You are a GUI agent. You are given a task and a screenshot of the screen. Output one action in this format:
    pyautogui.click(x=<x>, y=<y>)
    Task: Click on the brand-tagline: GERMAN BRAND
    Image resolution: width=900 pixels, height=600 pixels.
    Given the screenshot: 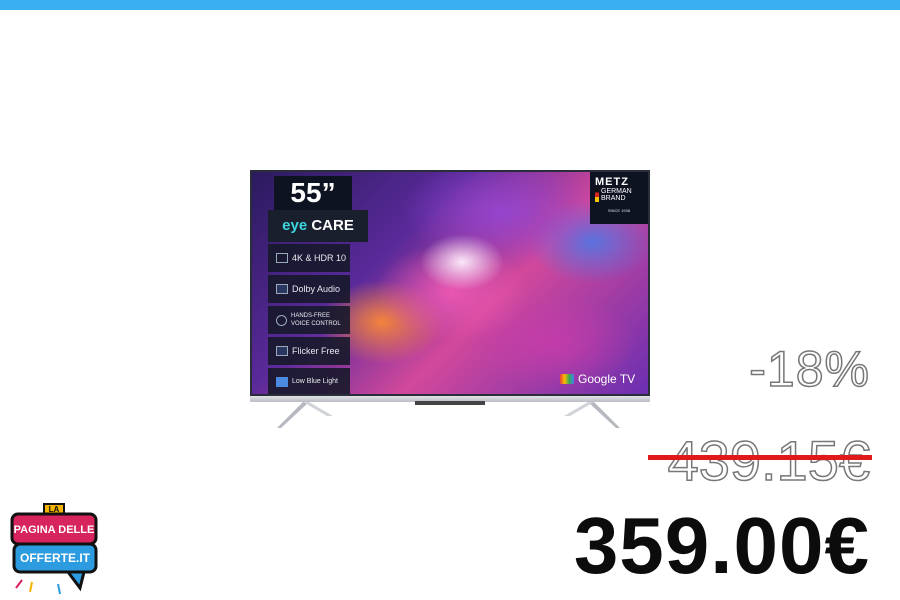 What is the action you would take?
    pyautogui.click(x=616, y=195)
    